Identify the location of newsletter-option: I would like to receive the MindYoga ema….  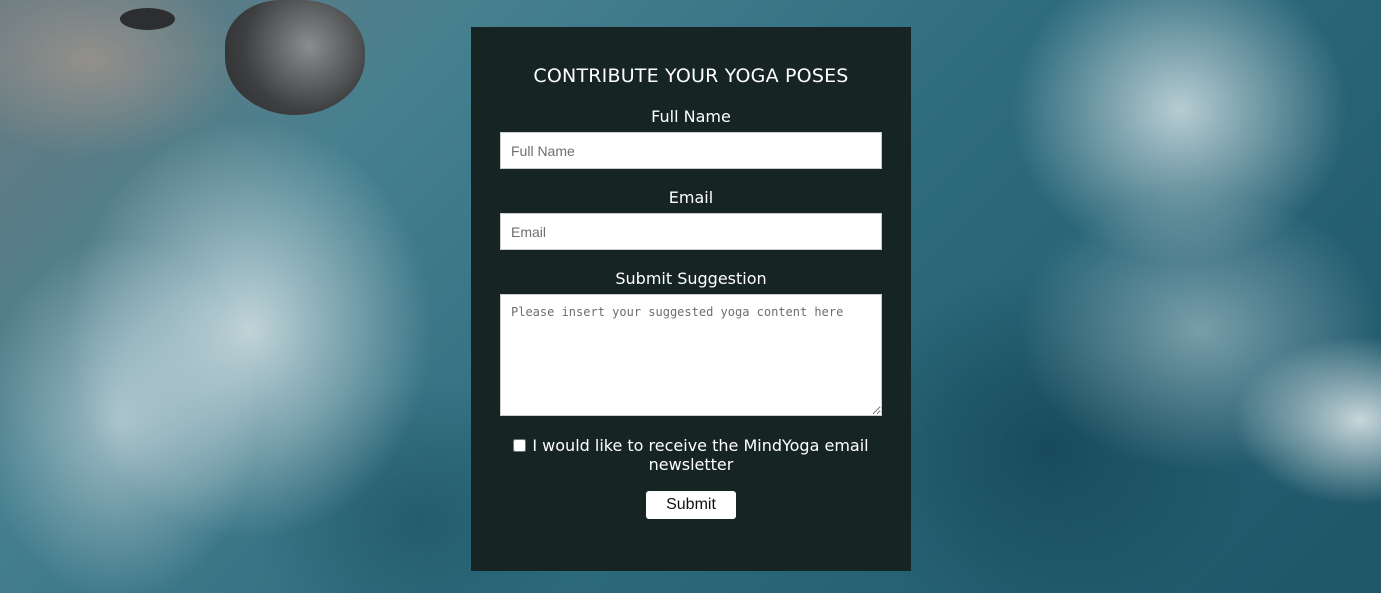
(691, 455).